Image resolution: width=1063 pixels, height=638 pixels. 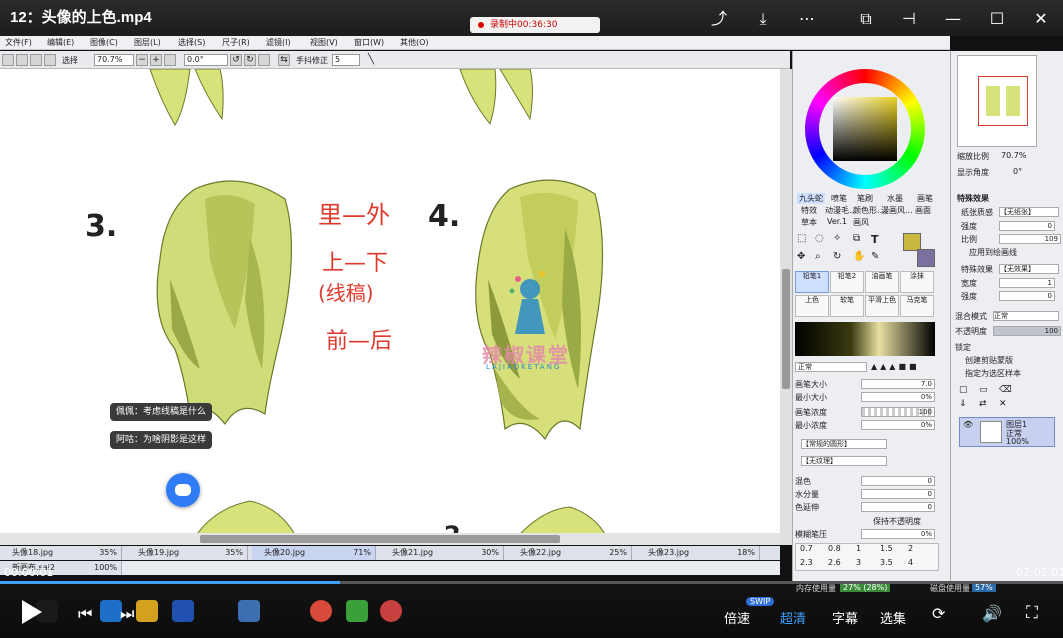 What do you see at coordinates (284, 60) in the screenshot?
I see `flip-button: ⇆` at bounding box center [284, 60].